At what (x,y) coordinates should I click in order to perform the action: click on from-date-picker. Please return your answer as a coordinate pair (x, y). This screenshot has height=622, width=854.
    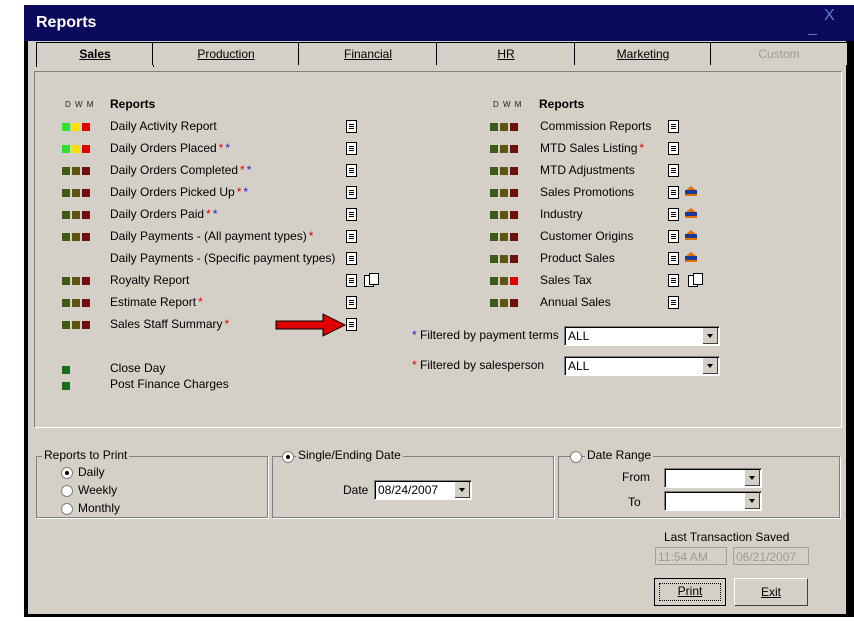
    Looking at the image, I should click on (713, 478).